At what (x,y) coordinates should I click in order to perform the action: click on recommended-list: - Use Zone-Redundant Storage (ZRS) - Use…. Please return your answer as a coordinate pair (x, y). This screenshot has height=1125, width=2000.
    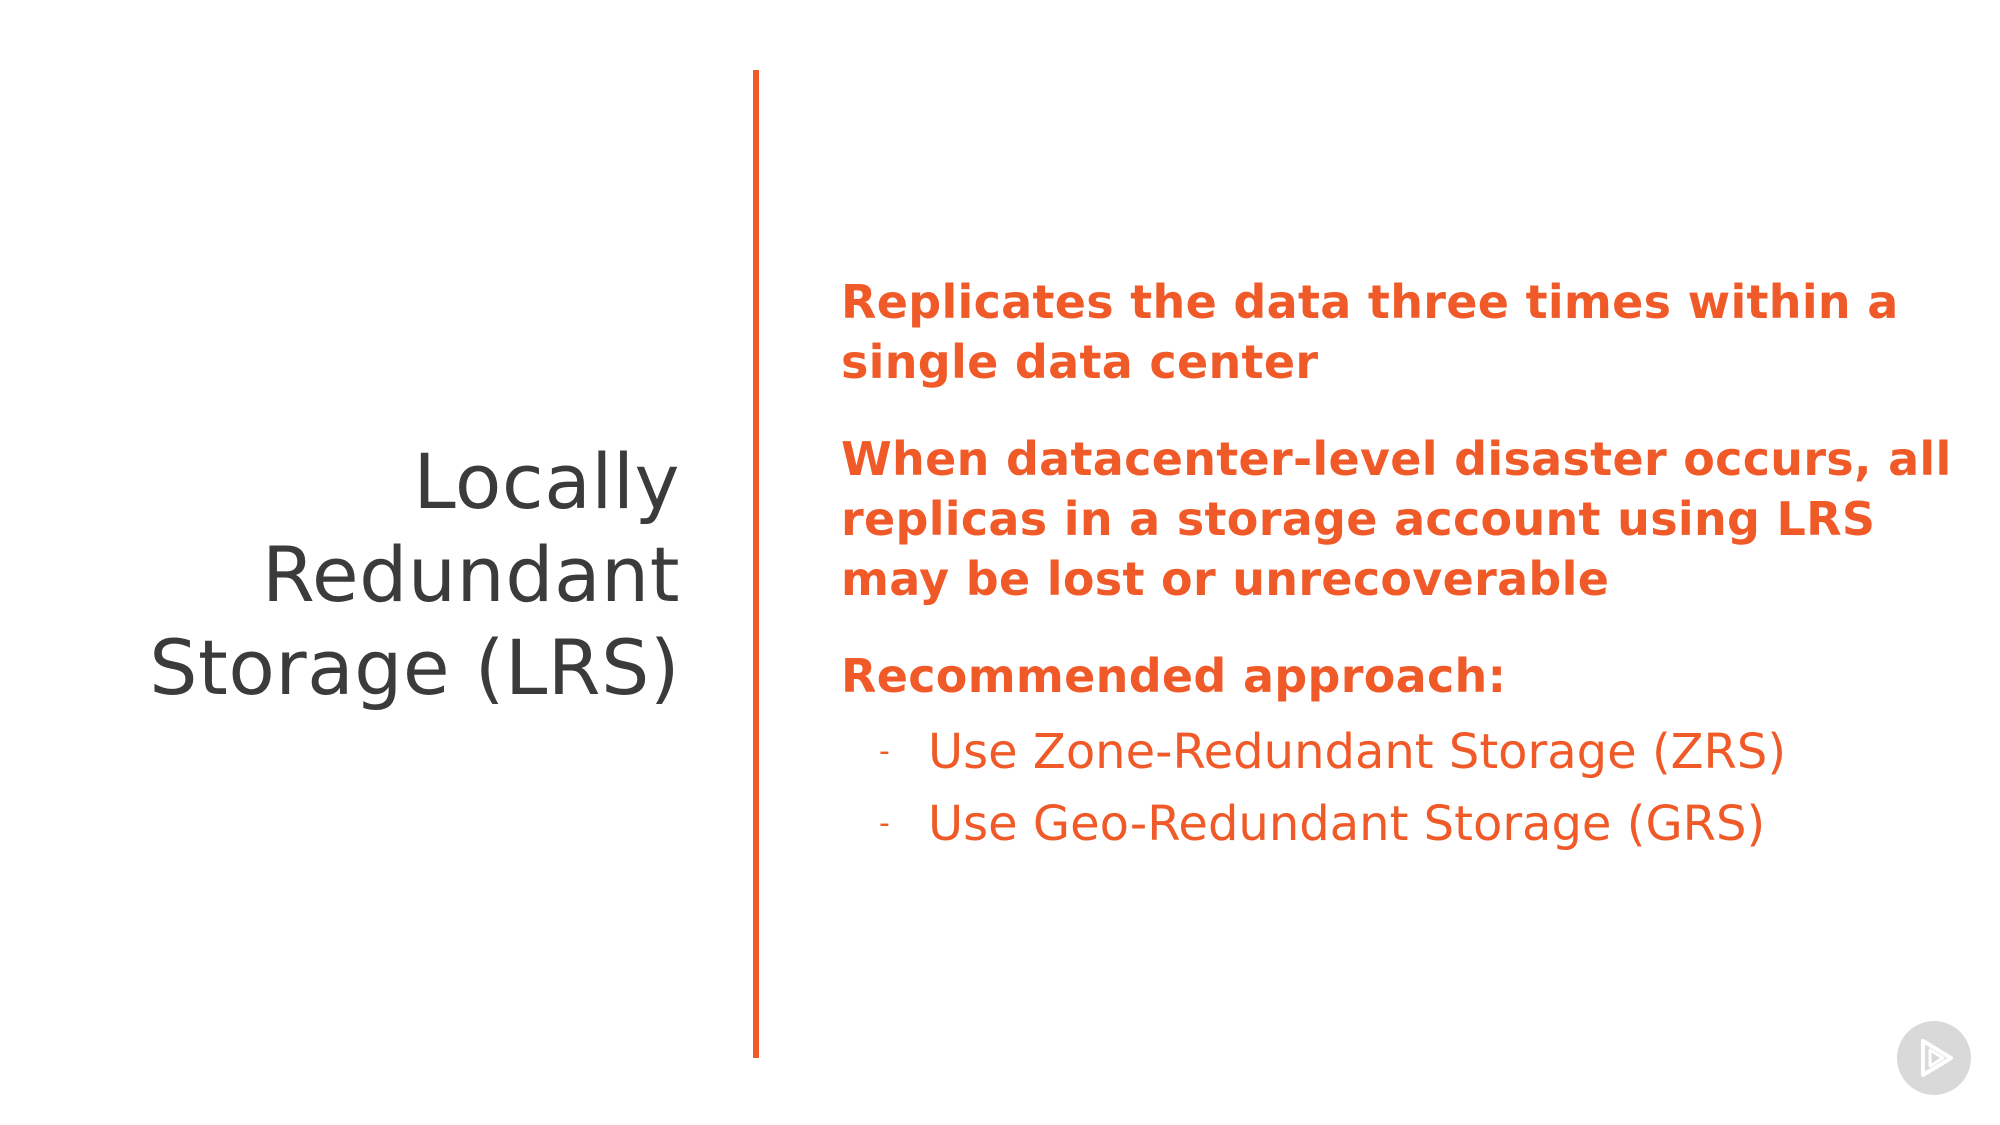
    Looking at the image, I should click on (1401, 788).